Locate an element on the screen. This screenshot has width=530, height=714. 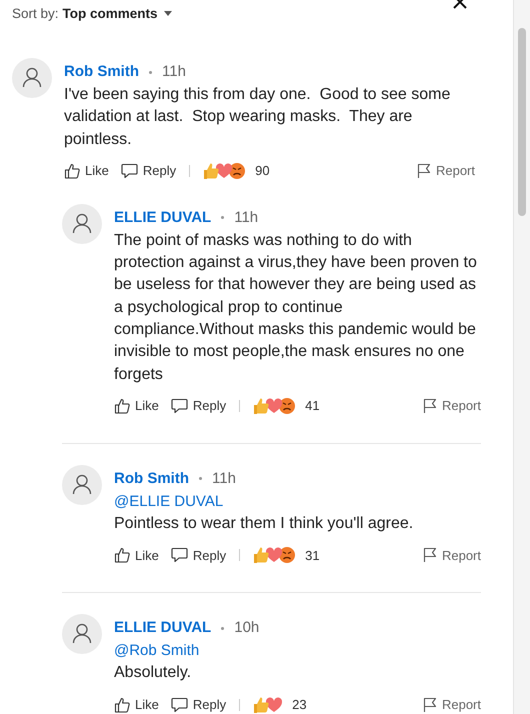
reaction-count: 31 is located at coordinates (312, 555).